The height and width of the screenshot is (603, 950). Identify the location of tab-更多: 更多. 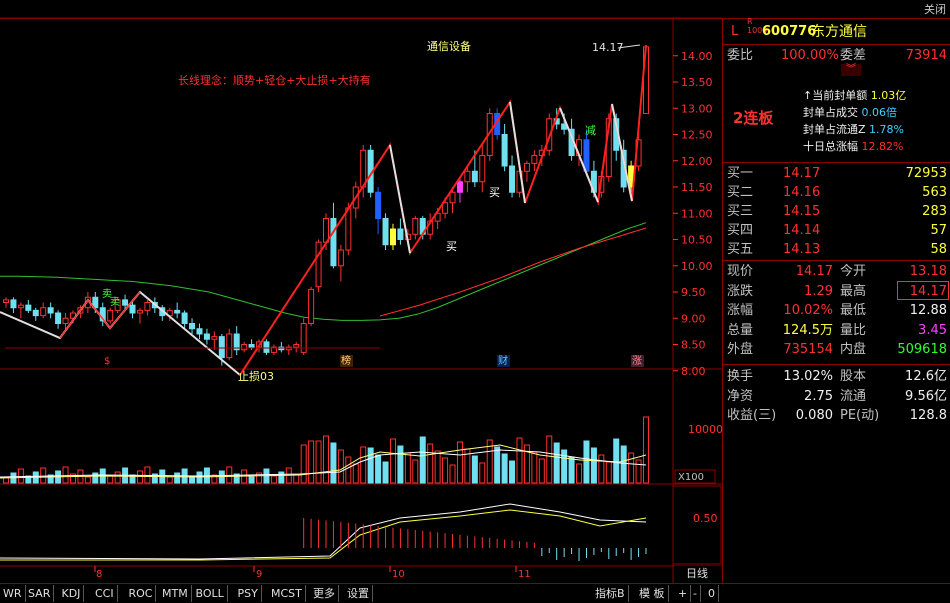
(324, 593).